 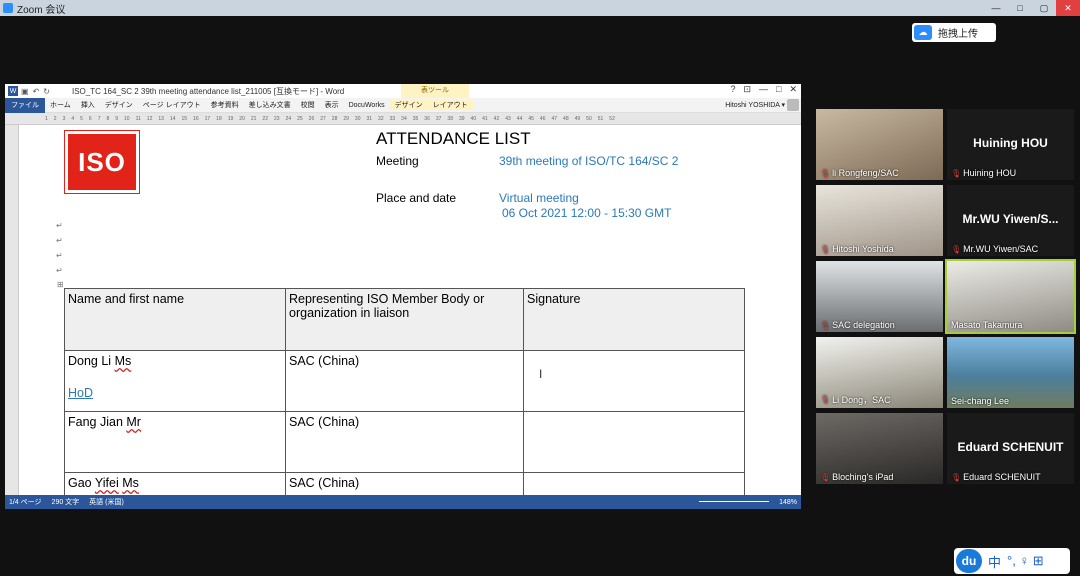 What do you see at coordinates (270, 105) in the screenshot?
I see `tab-mailings: 差し込み文書` at bounding box center [270, 105].